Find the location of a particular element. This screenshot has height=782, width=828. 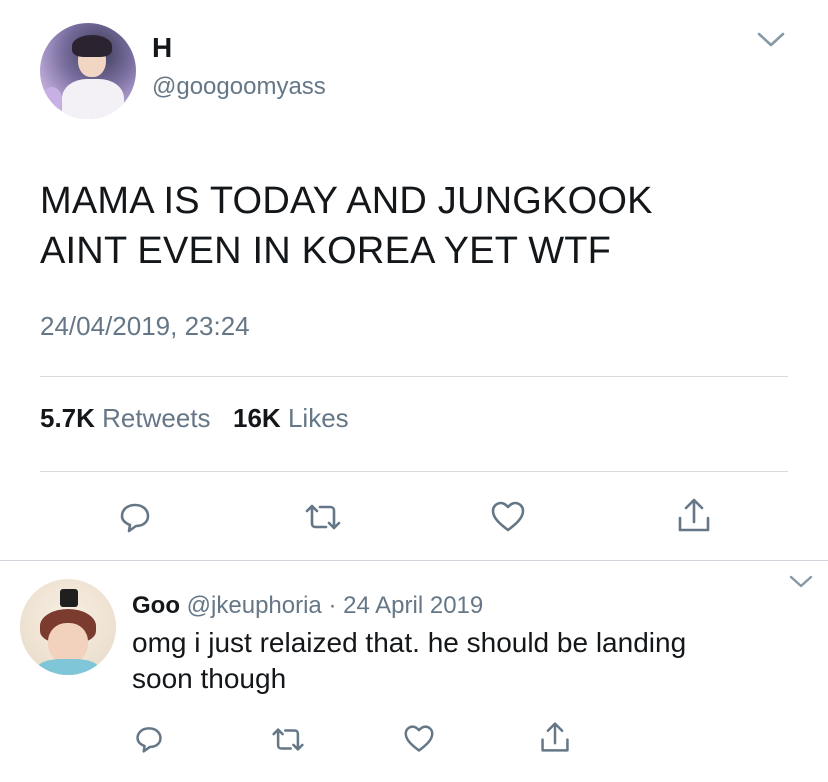

author-display-name: H is located at coordinates (162, 48).